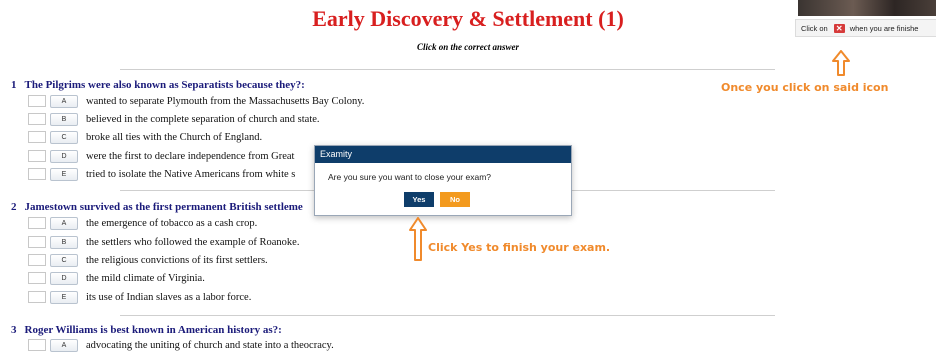  I want to click on no-button: No, so click(455, 199).